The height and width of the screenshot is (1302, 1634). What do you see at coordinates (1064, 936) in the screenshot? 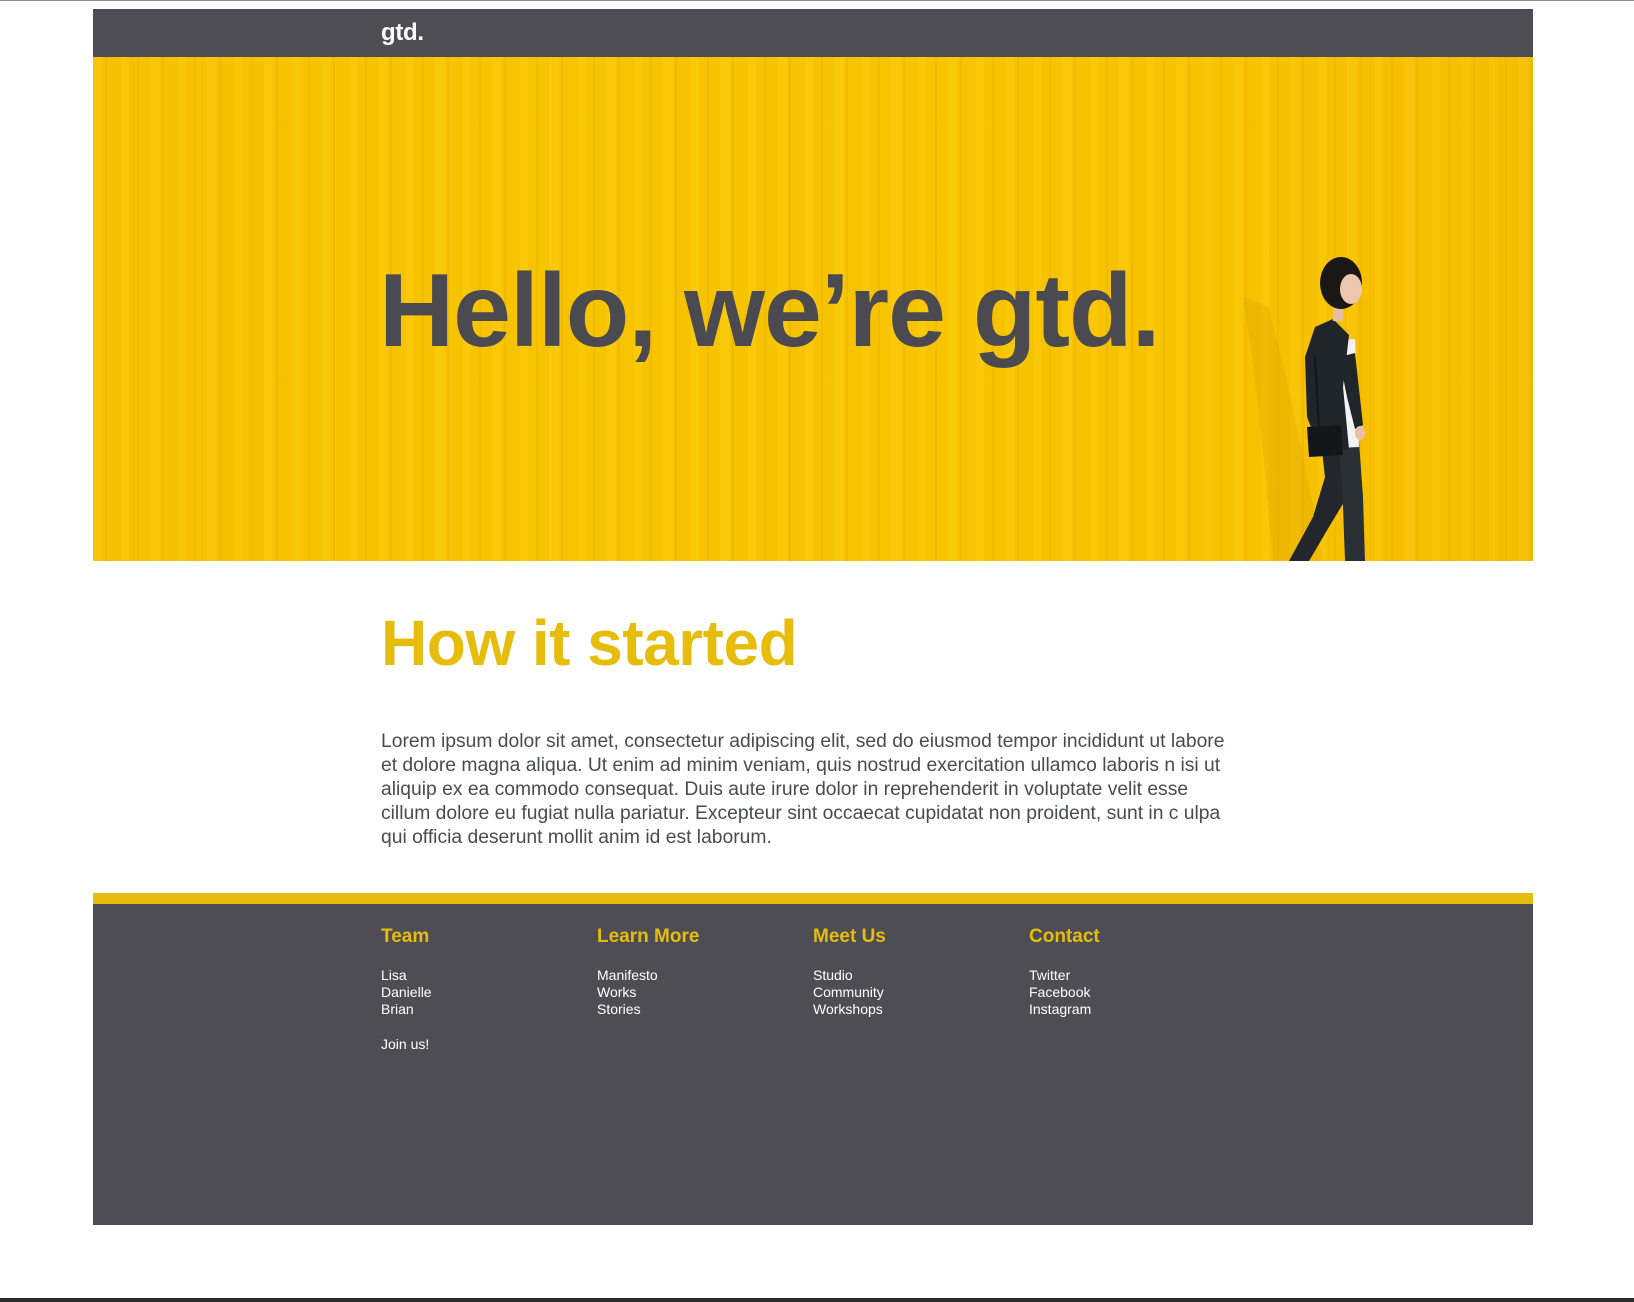
I see `footer-heading: Contact` at bounding box center [1064, 936].